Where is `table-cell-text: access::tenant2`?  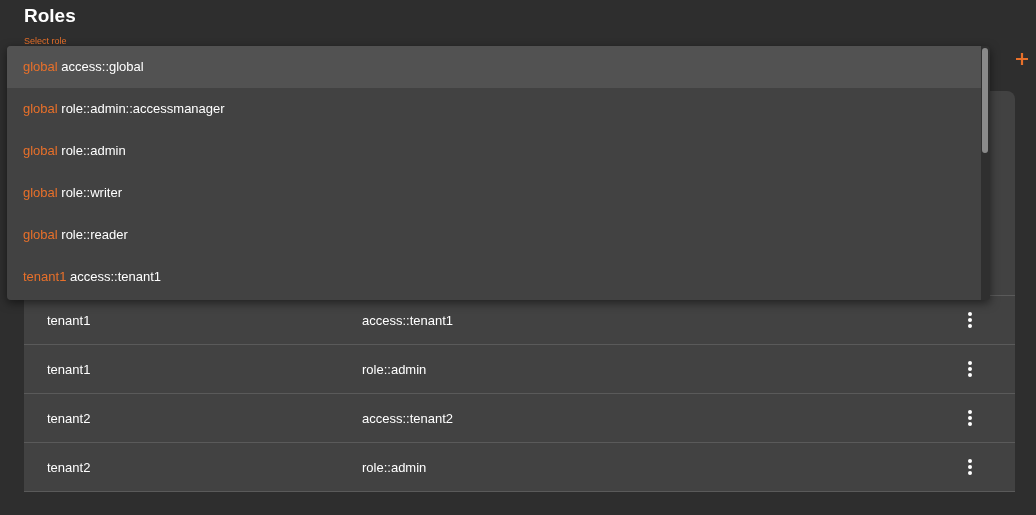 table-cell-text: access::tenant2 is located at coordinates (408, 418).